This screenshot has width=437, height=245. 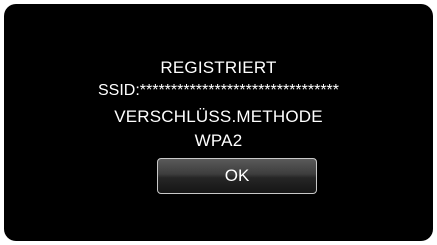 I want to click on encryption-method-value: WPA2, so click(x=218, y=140).